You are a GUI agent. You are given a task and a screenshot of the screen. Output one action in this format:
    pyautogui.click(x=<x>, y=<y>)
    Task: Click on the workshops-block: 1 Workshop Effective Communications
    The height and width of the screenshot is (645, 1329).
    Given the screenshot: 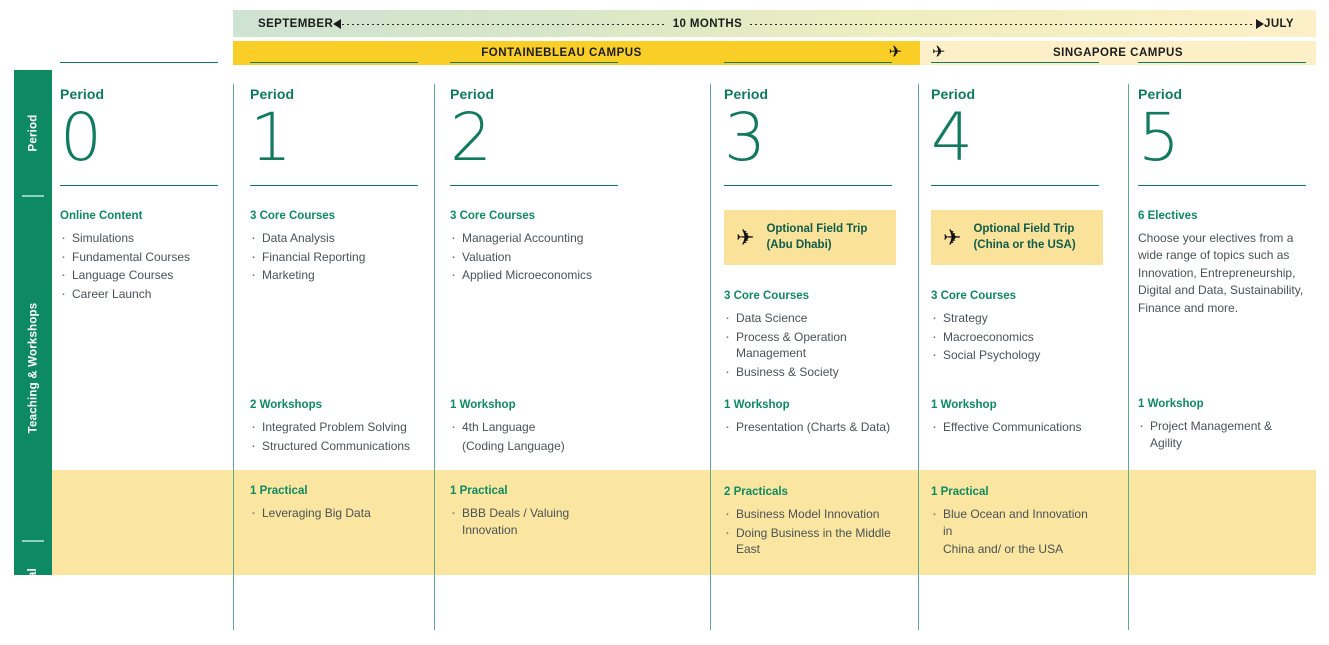 What is the action you would take?
    pyautogui.click(x=1006, y=418)
    